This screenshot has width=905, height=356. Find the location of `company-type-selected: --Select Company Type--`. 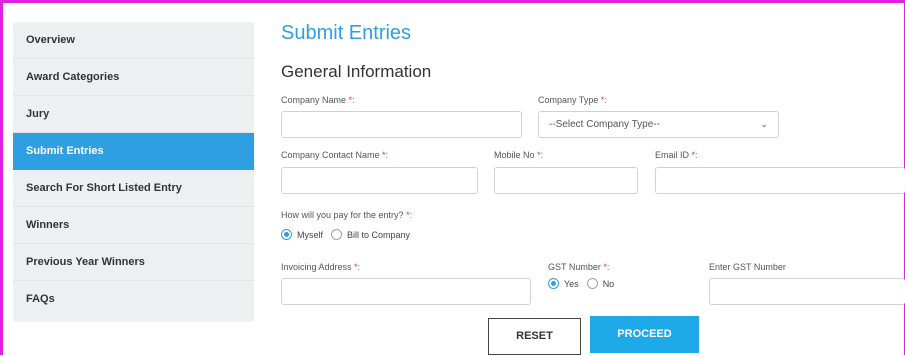

company-type-selected: --Select Company Type-- is located at coordinates (604, 124).